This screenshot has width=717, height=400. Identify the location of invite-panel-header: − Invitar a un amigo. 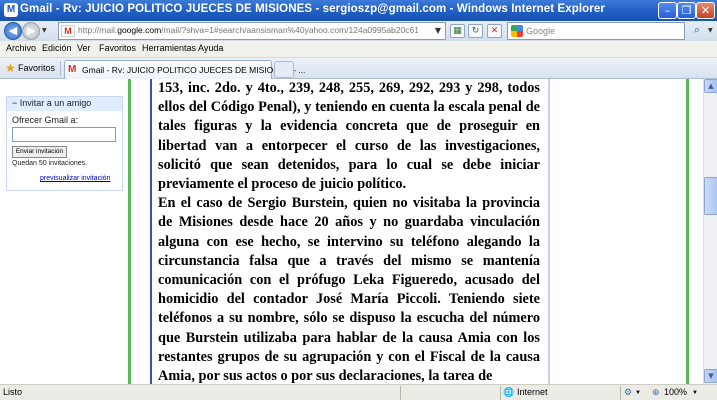
(64, 104).